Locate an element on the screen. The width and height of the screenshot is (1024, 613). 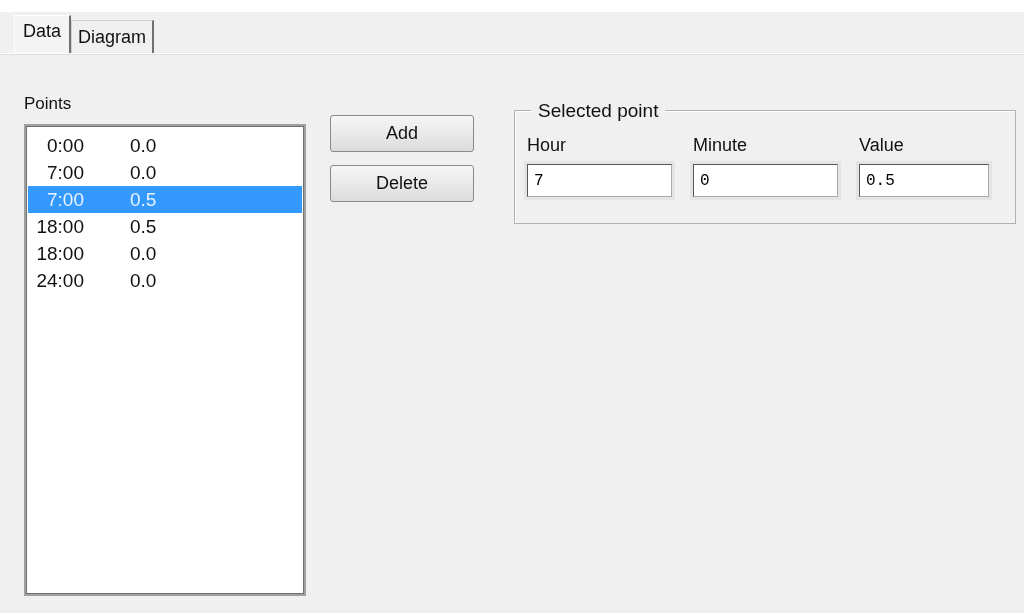
list-item: 18:00 0.0 is located at coordinates (165, 253).